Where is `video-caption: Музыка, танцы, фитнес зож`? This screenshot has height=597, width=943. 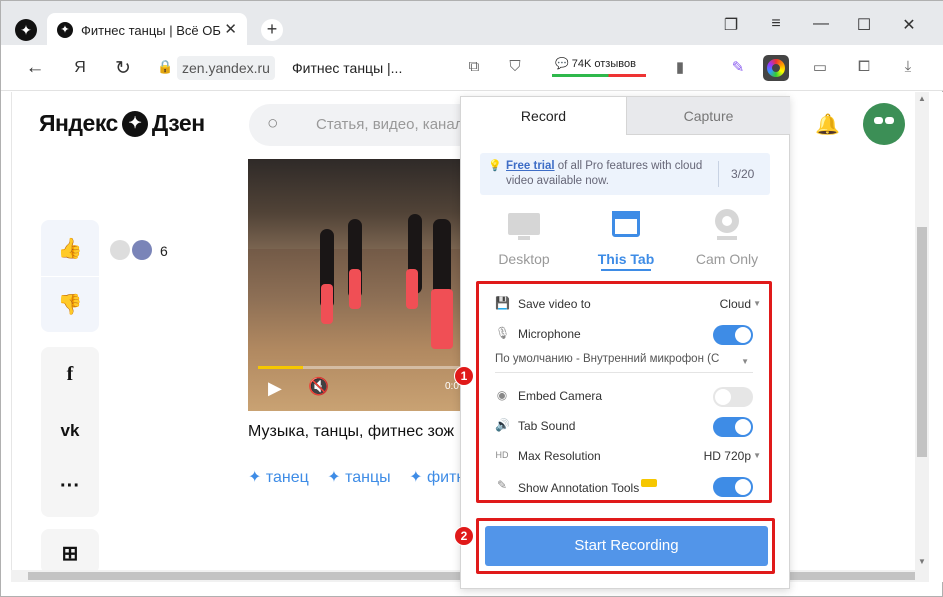
video-caption: Музыка, танцы, фитнес зож is located at coordinates (351, 431).